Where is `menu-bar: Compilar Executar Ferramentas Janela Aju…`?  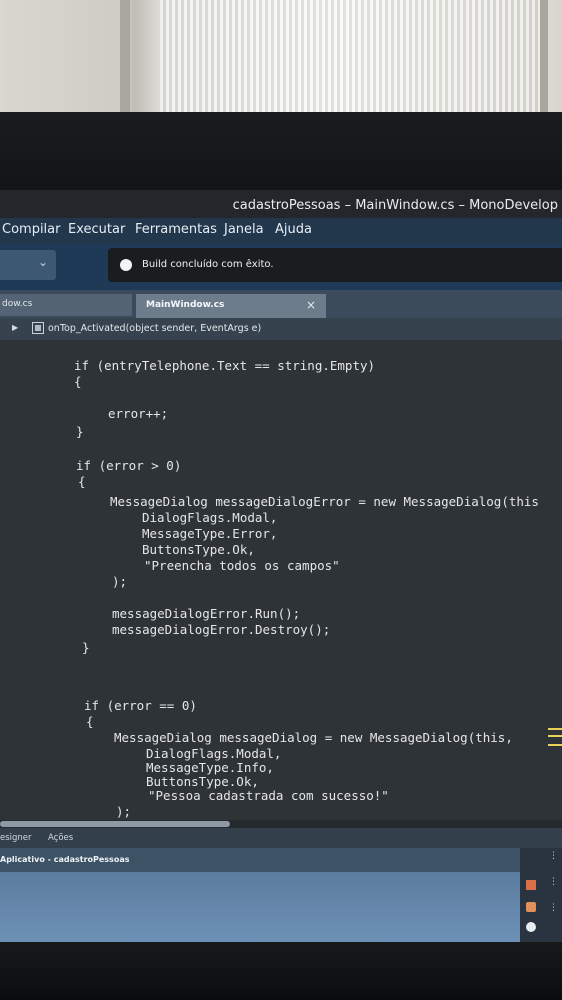
menu-bar: Compilar Executar Ferramentas Janela Aju… is located at coordinates (281, 231).